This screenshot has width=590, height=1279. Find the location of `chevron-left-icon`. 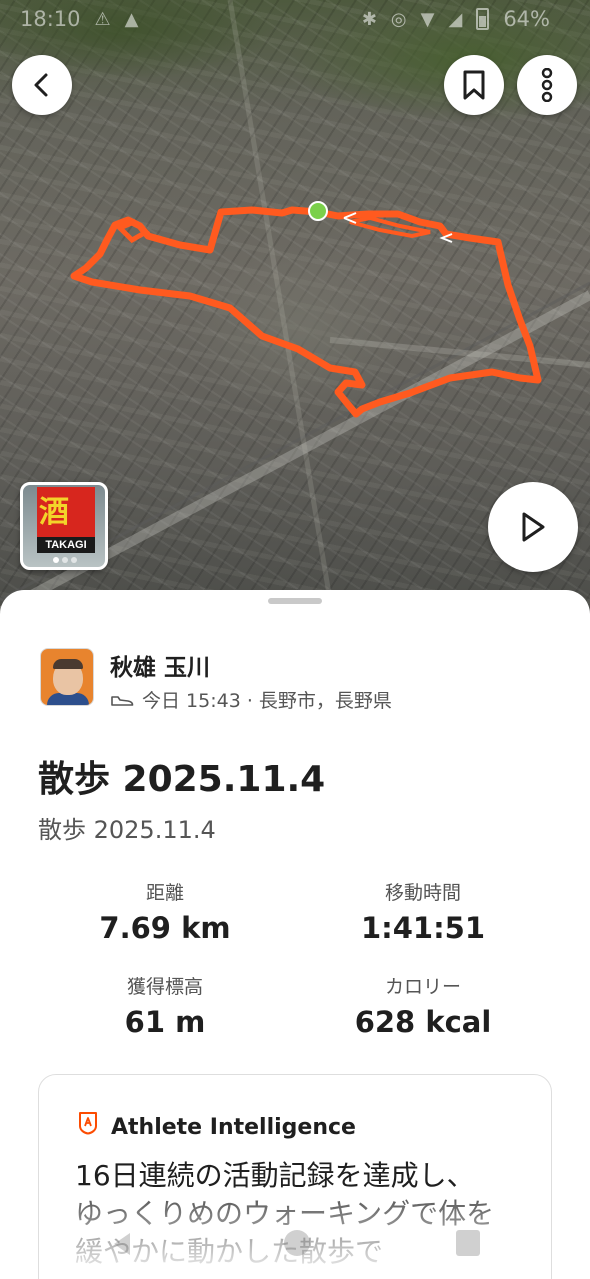

chevron-left-icon is located at coordinates (41, 85).